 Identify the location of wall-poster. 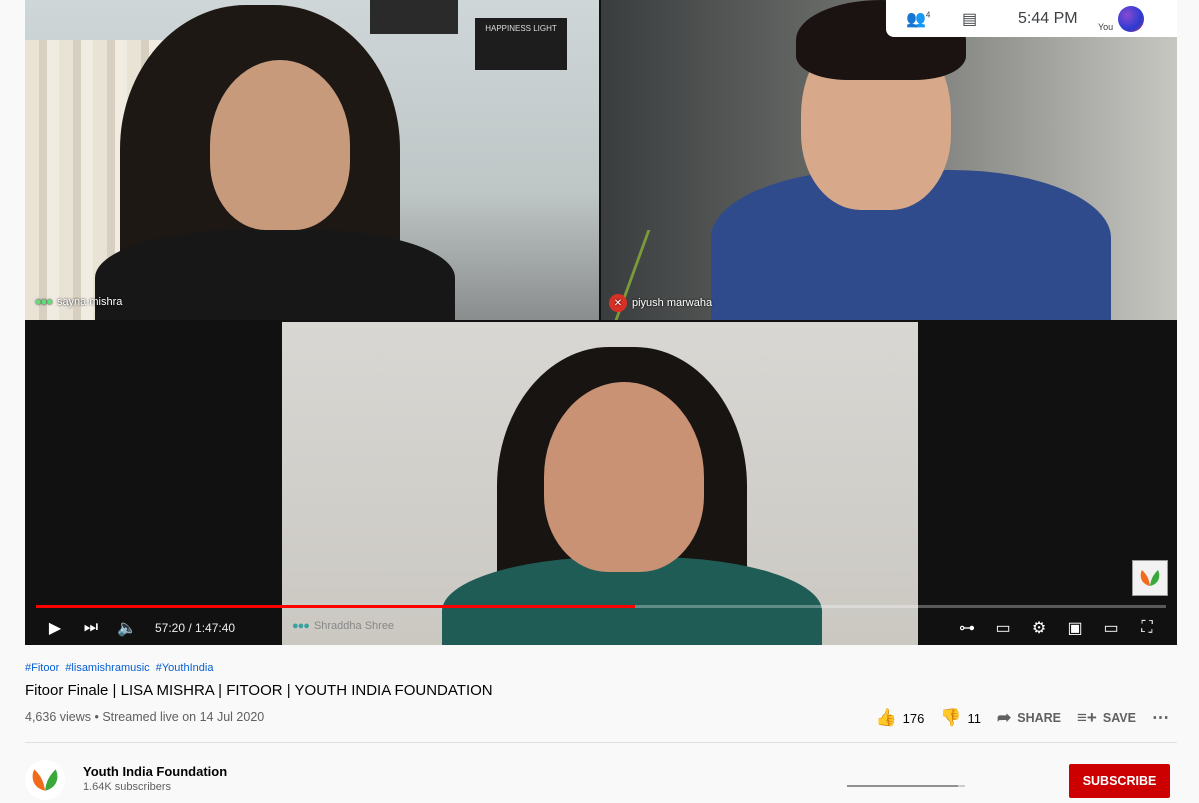
(414, 17).